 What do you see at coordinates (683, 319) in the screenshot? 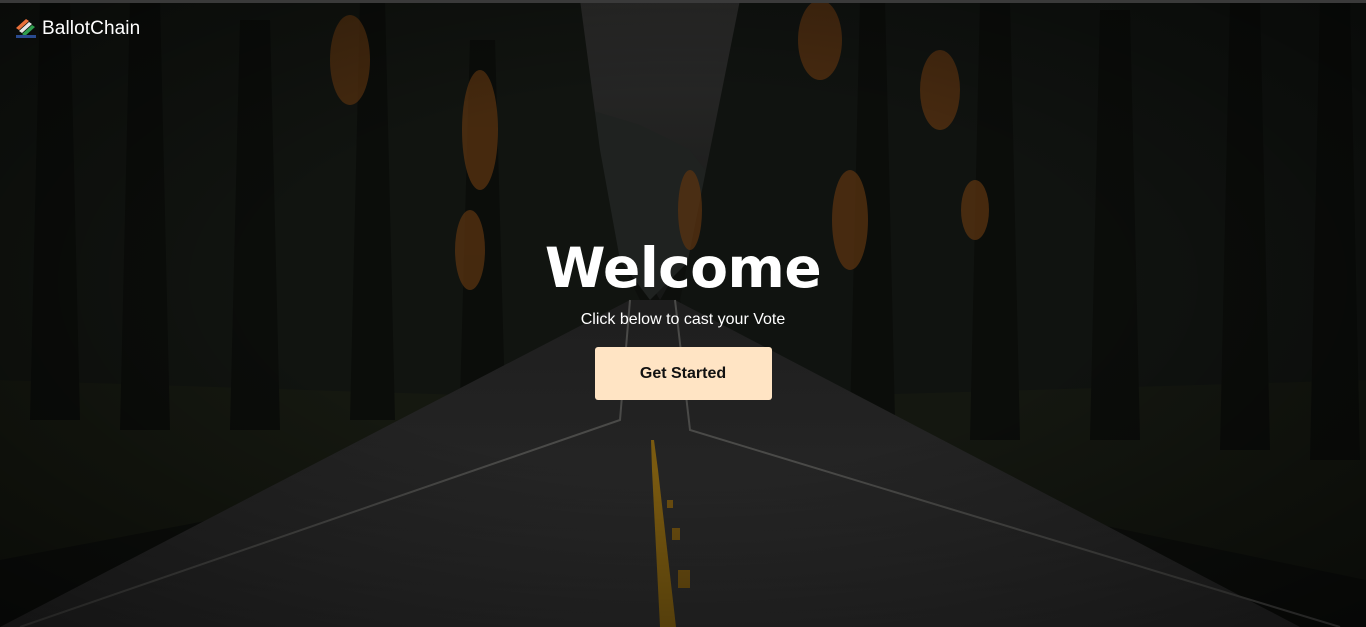
I see `hero-subtitle: Click below to cast your Vote` at bounding box center [683, 319].